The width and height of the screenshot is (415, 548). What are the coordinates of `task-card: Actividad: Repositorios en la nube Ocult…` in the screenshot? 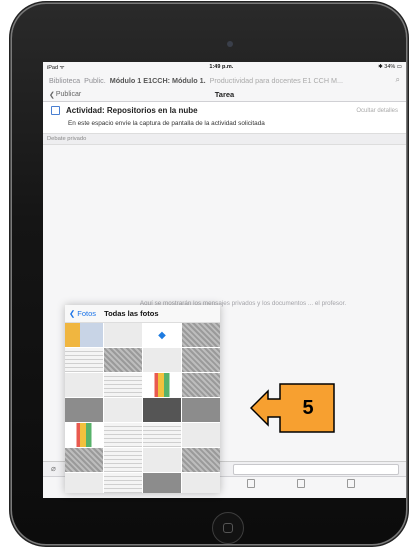 It's located at (224, 118).